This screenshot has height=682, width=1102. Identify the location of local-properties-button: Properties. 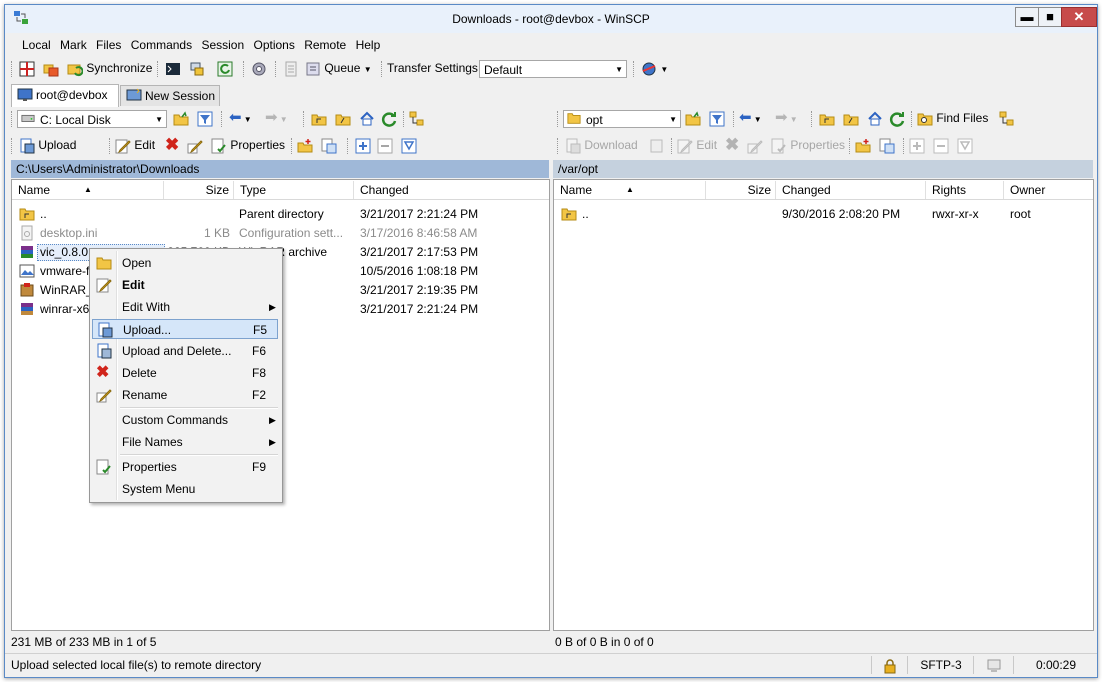
(248, 146).